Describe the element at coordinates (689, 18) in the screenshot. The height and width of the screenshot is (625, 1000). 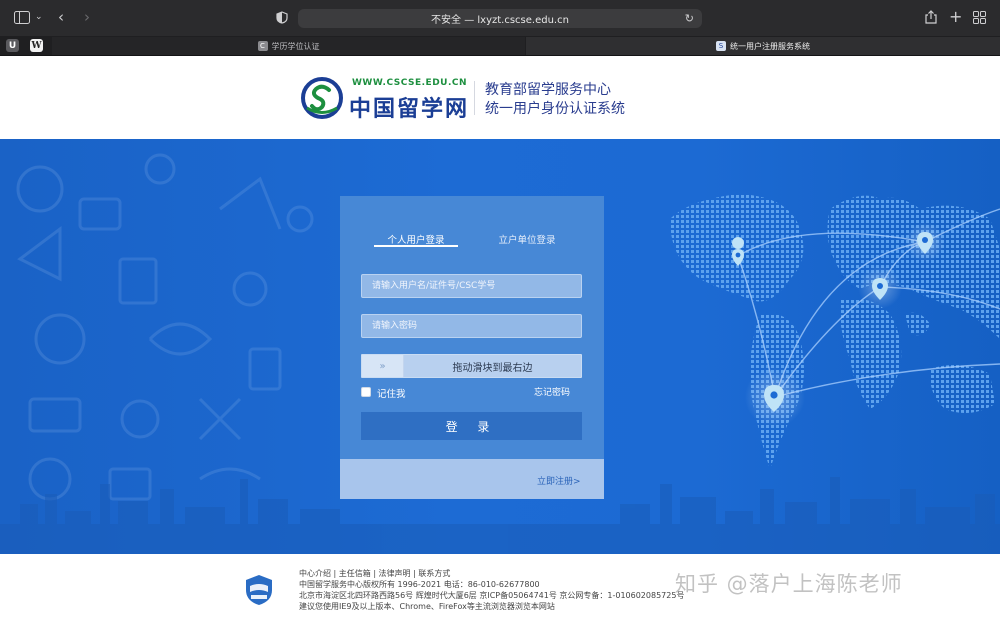
I see `reload-icon: ↻` at that location.